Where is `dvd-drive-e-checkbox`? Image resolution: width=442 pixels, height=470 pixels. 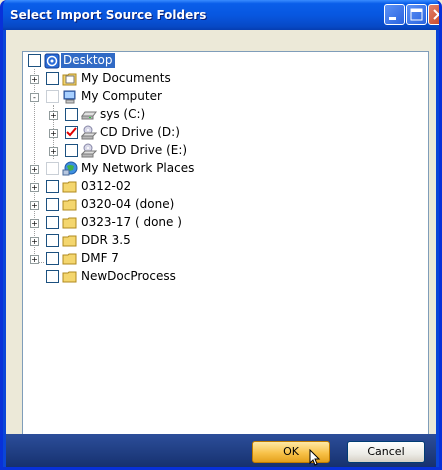 dvd-drive-e-checkbox is located at coordinates (71, 150).